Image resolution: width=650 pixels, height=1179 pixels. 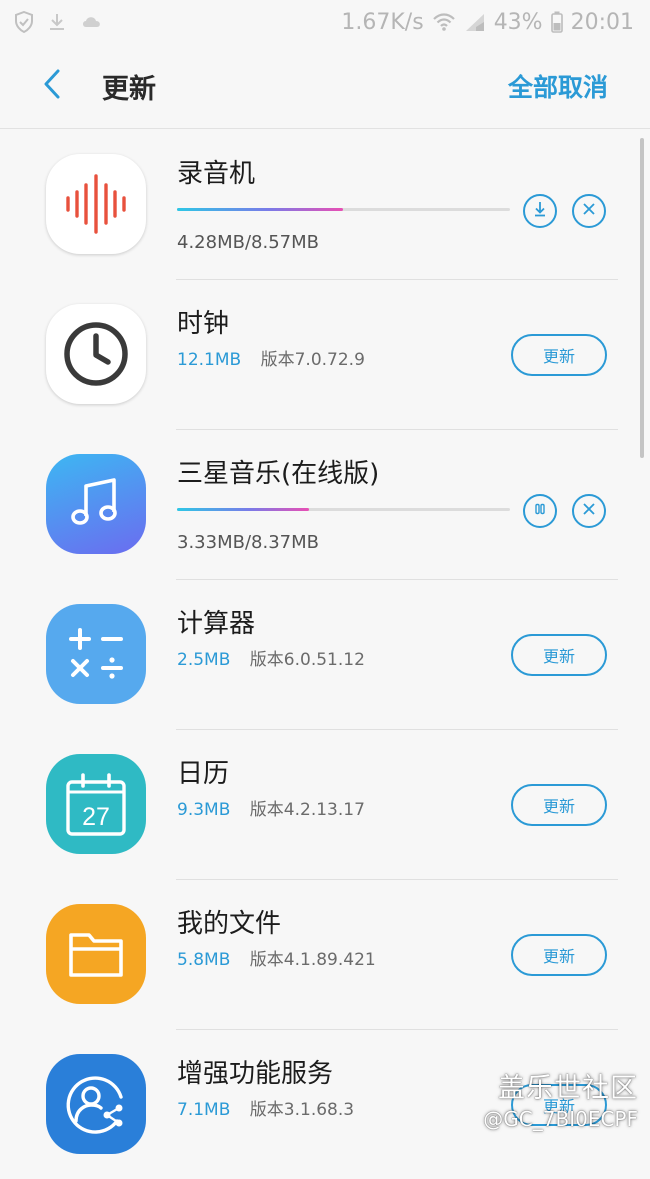 What do you see at coordinates (255, 1074) in the screenshot?
I see `app-name: 增强功能服务` at bounding box center [255, 1074].